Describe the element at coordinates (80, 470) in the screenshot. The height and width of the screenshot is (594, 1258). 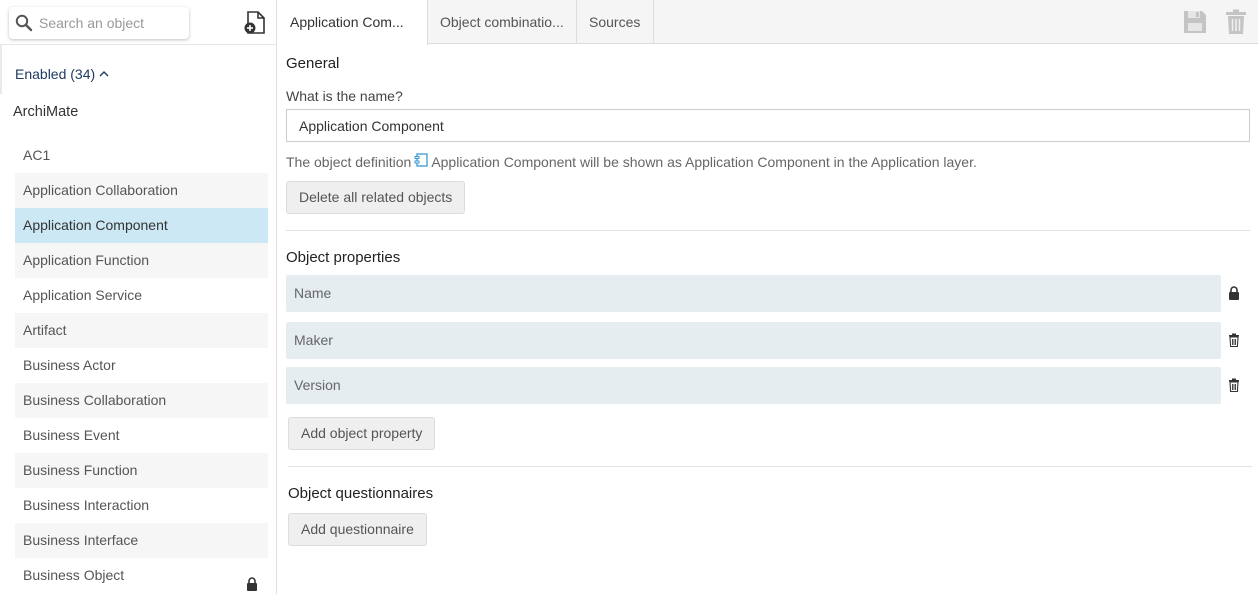
I see `list-item-label: Business Function` at that location.